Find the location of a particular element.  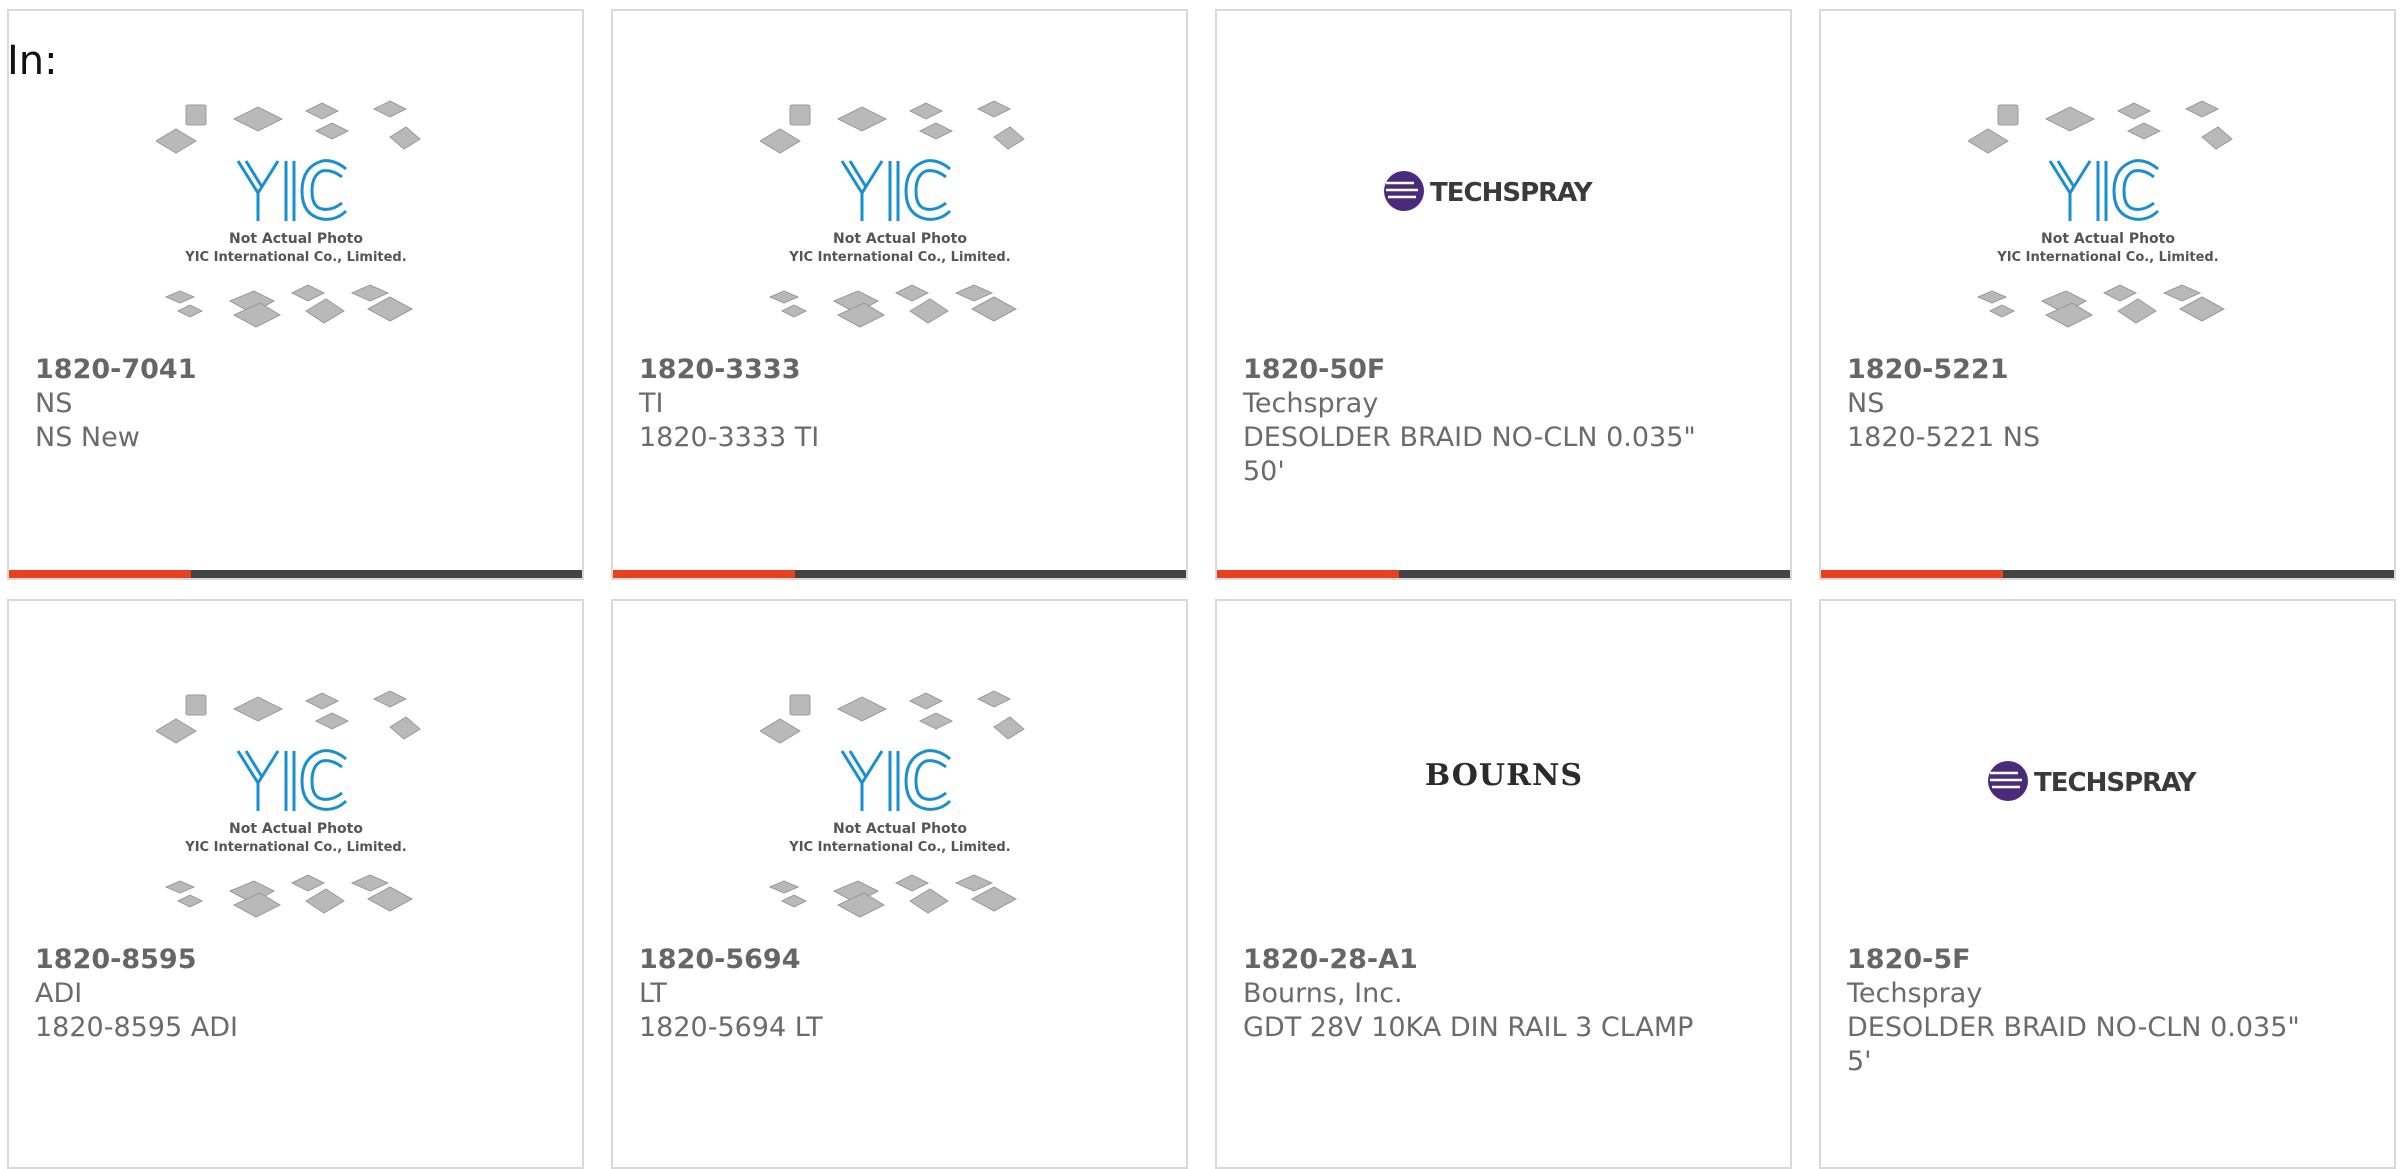

part-number: 1820-7041 is located at coordinates (265, 370).